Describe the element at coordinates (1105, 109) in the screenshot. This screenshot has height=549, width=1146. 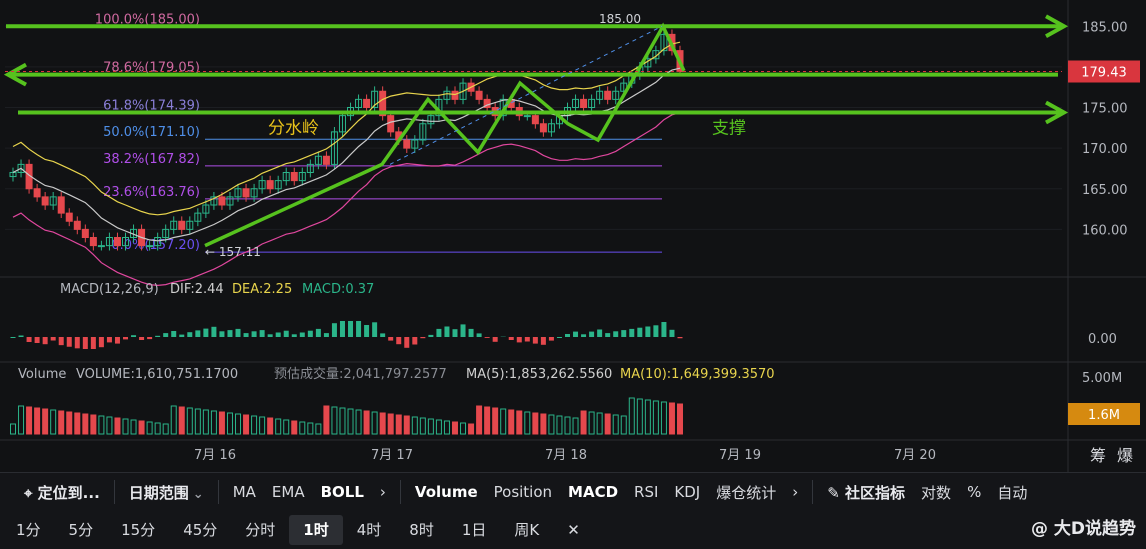
I see `price-tick-label: 175.00` at that location.